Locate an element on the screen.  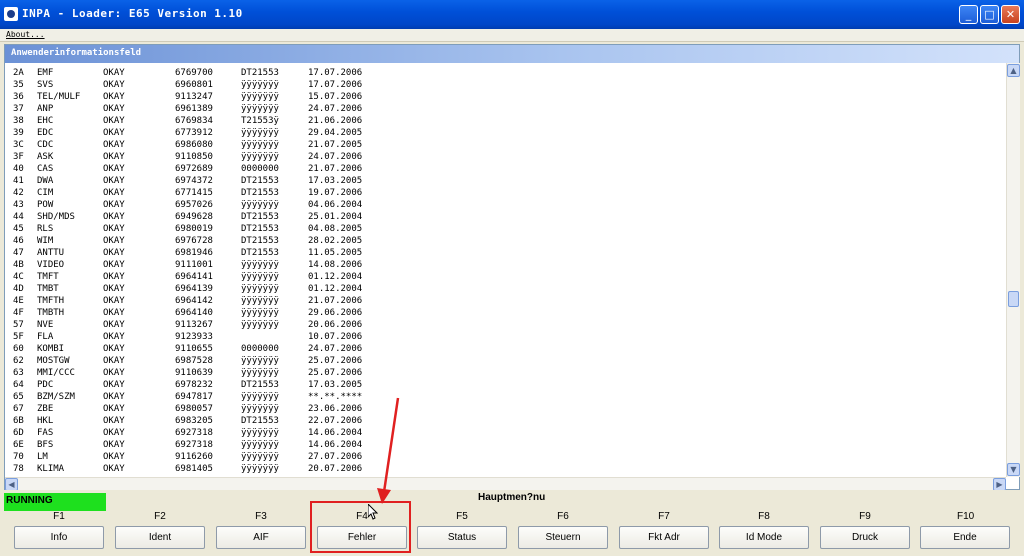
ecu-name: BFS is located at coordinates (45, 445).